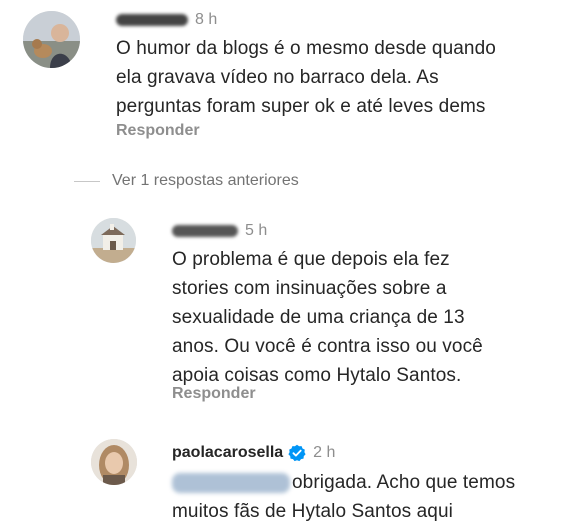 The width and height of the screenshot is (581, 526). I want to click on divider-line, so click(87, 181).